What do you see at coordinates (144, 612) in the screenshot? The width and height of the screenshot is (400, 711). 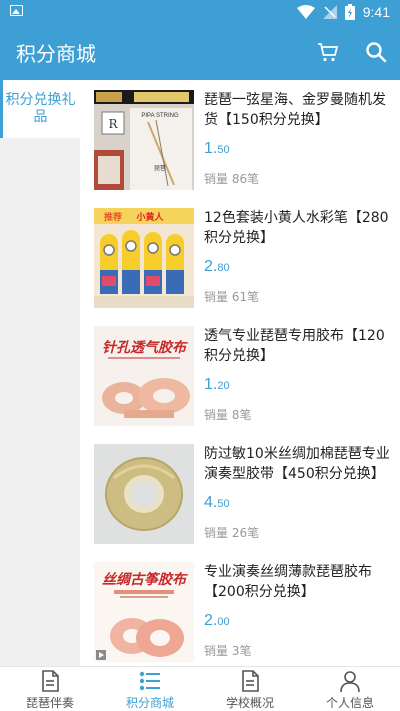 I see `product-image: 丝绸古筝胶布` at bounding box center [144, 612].